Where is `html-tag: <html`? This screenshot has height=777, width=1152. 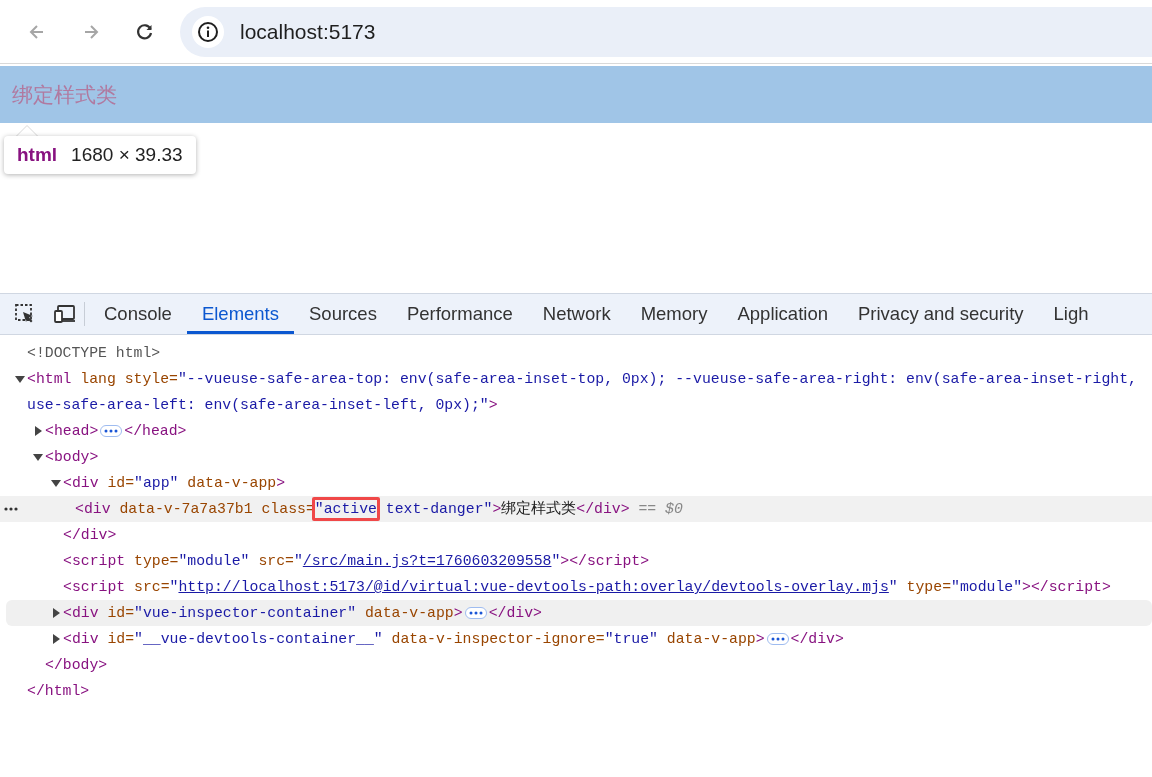
html-tag: <html is located at coordinates (49, 379).